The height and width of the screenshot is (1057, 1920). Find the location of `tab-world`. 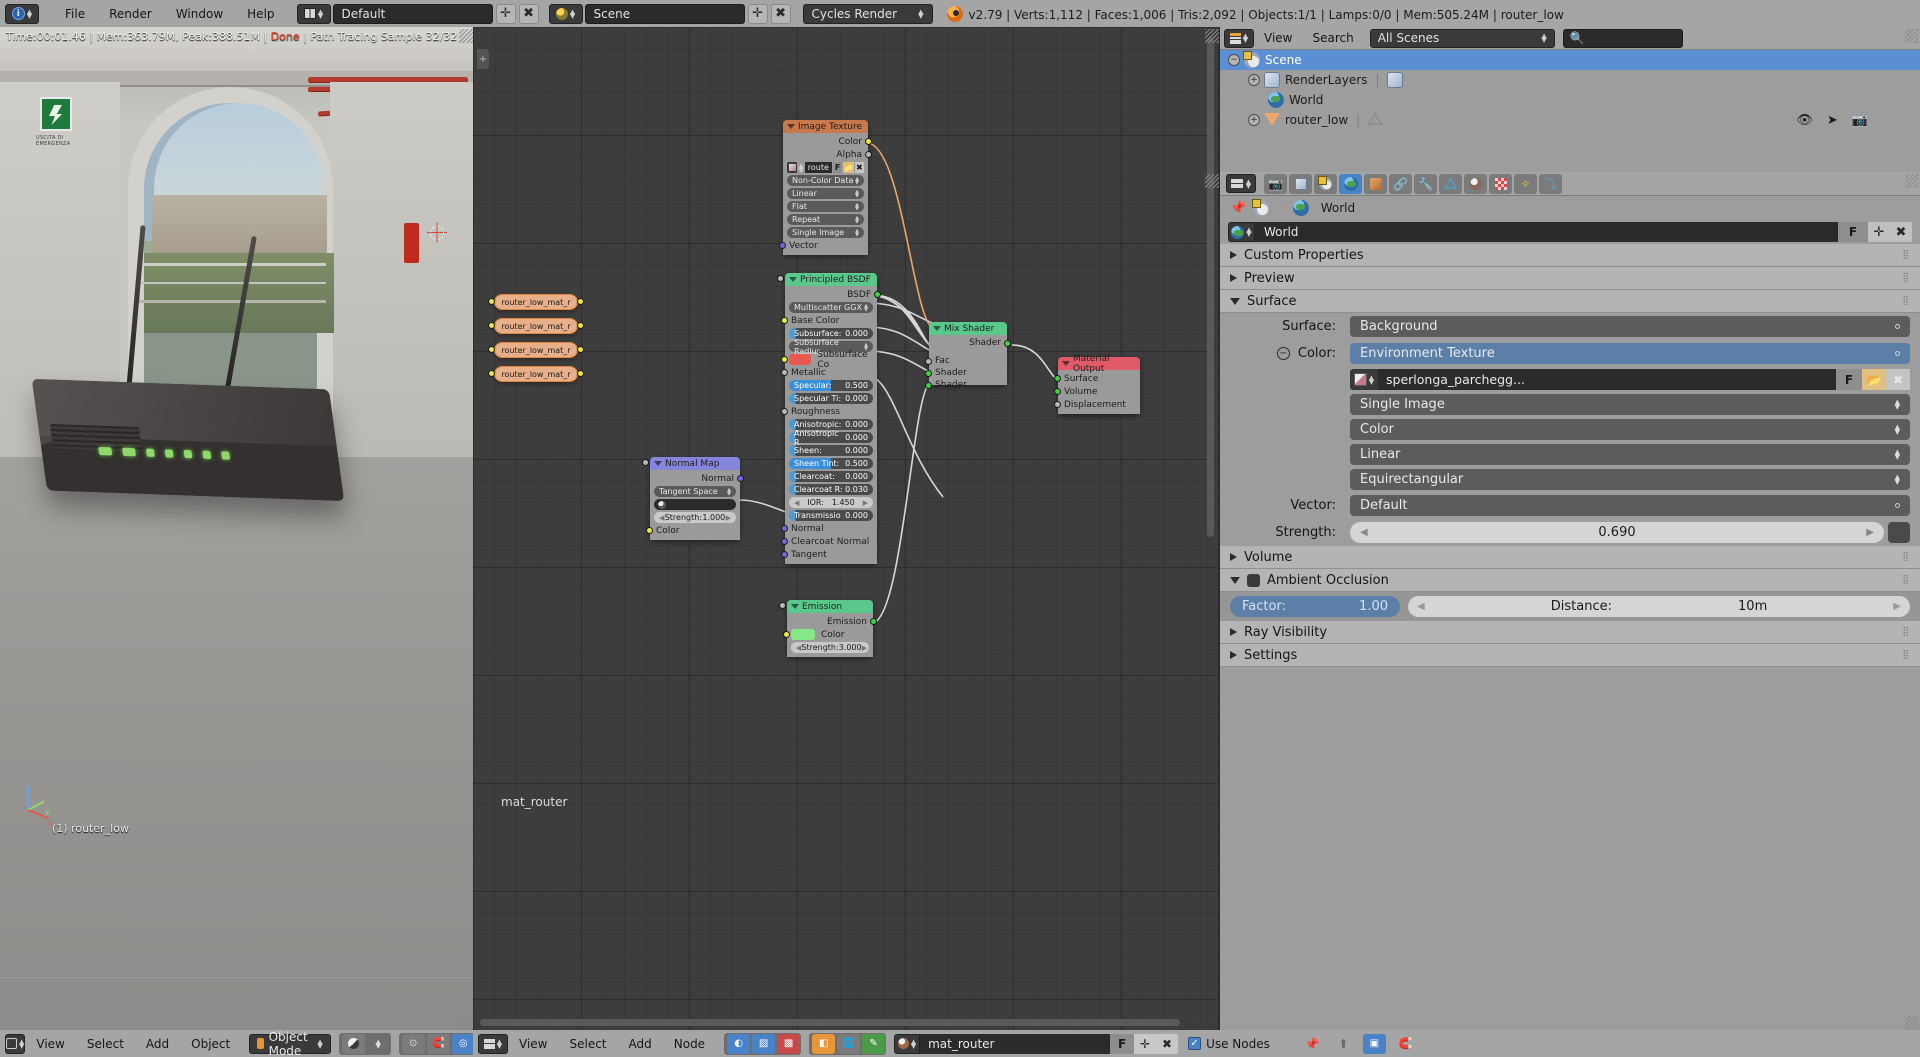

tab-world is located at coordinates (1350, 183).